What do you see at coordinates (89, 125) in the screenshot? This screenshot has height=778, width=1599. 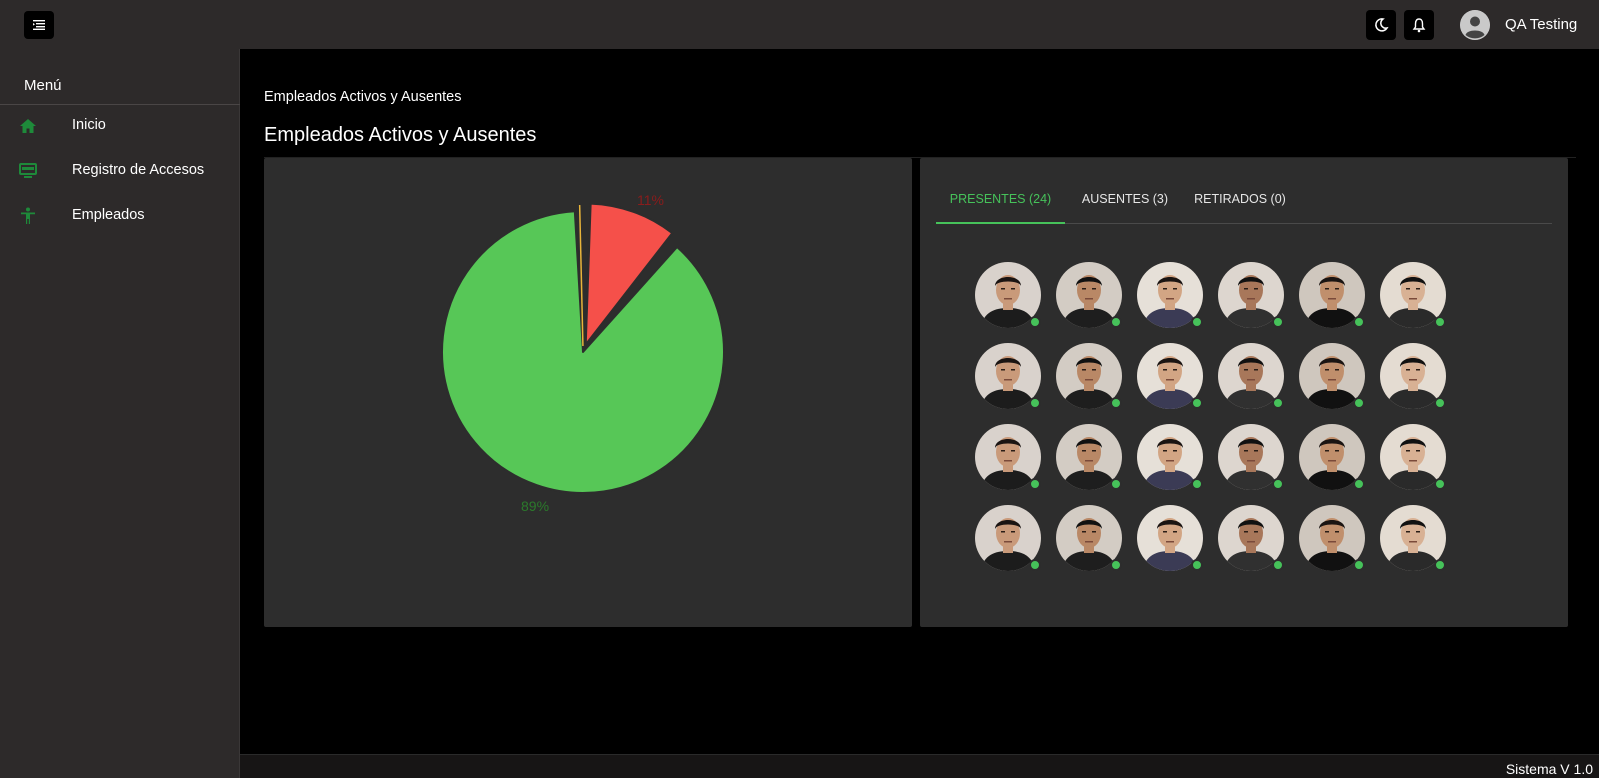 I see `sidebar-item-label: Inicio` at bounding box center [89, 125].